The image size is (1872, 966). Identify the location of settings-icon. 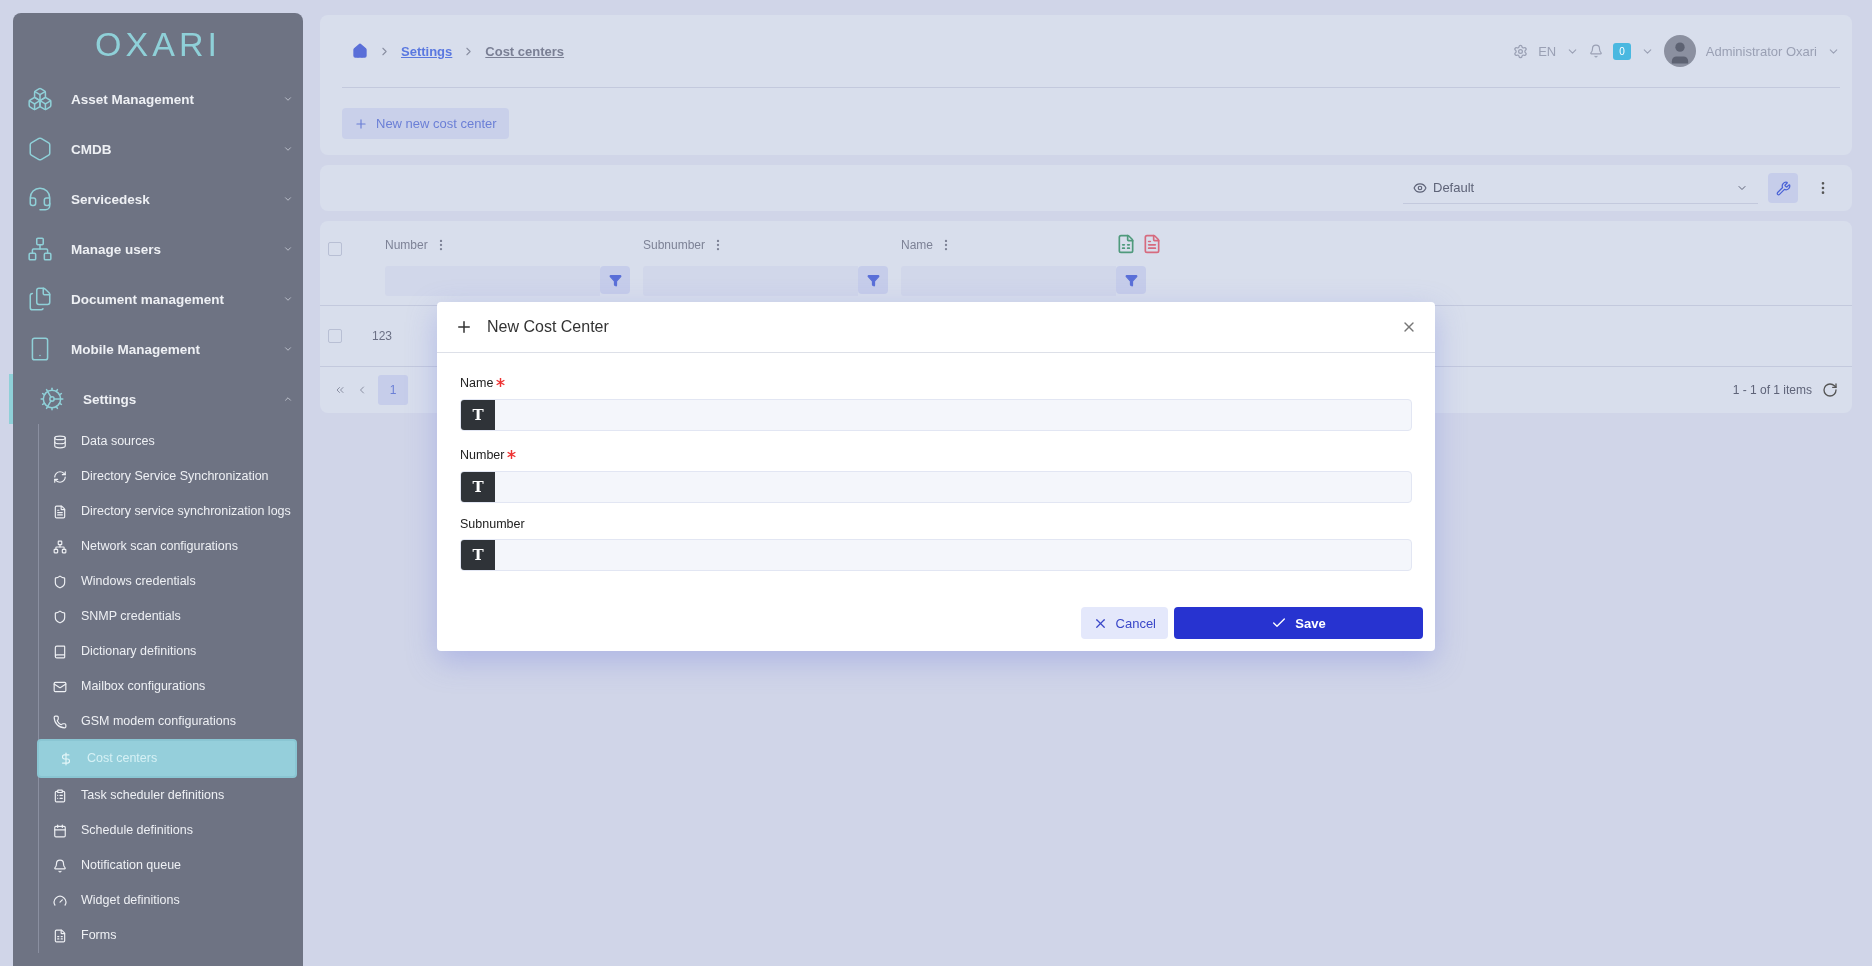
(1521, 51).